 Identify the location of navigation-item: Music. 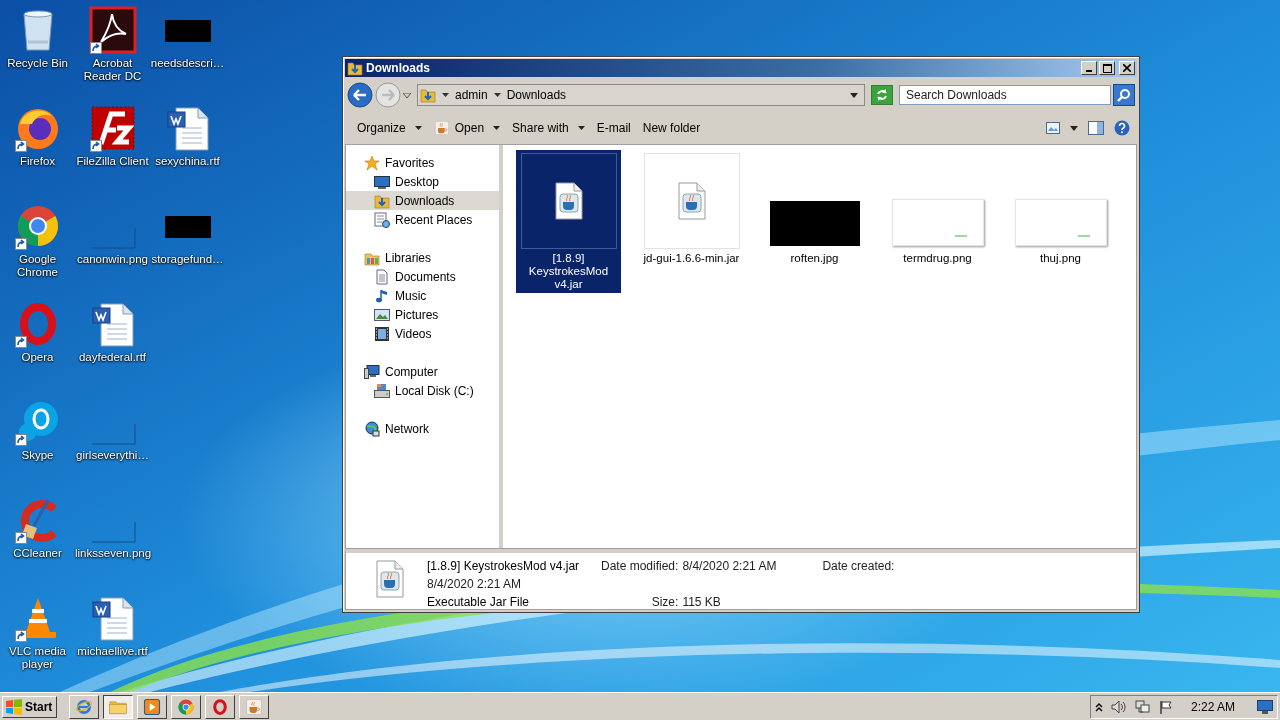
(422, 295).